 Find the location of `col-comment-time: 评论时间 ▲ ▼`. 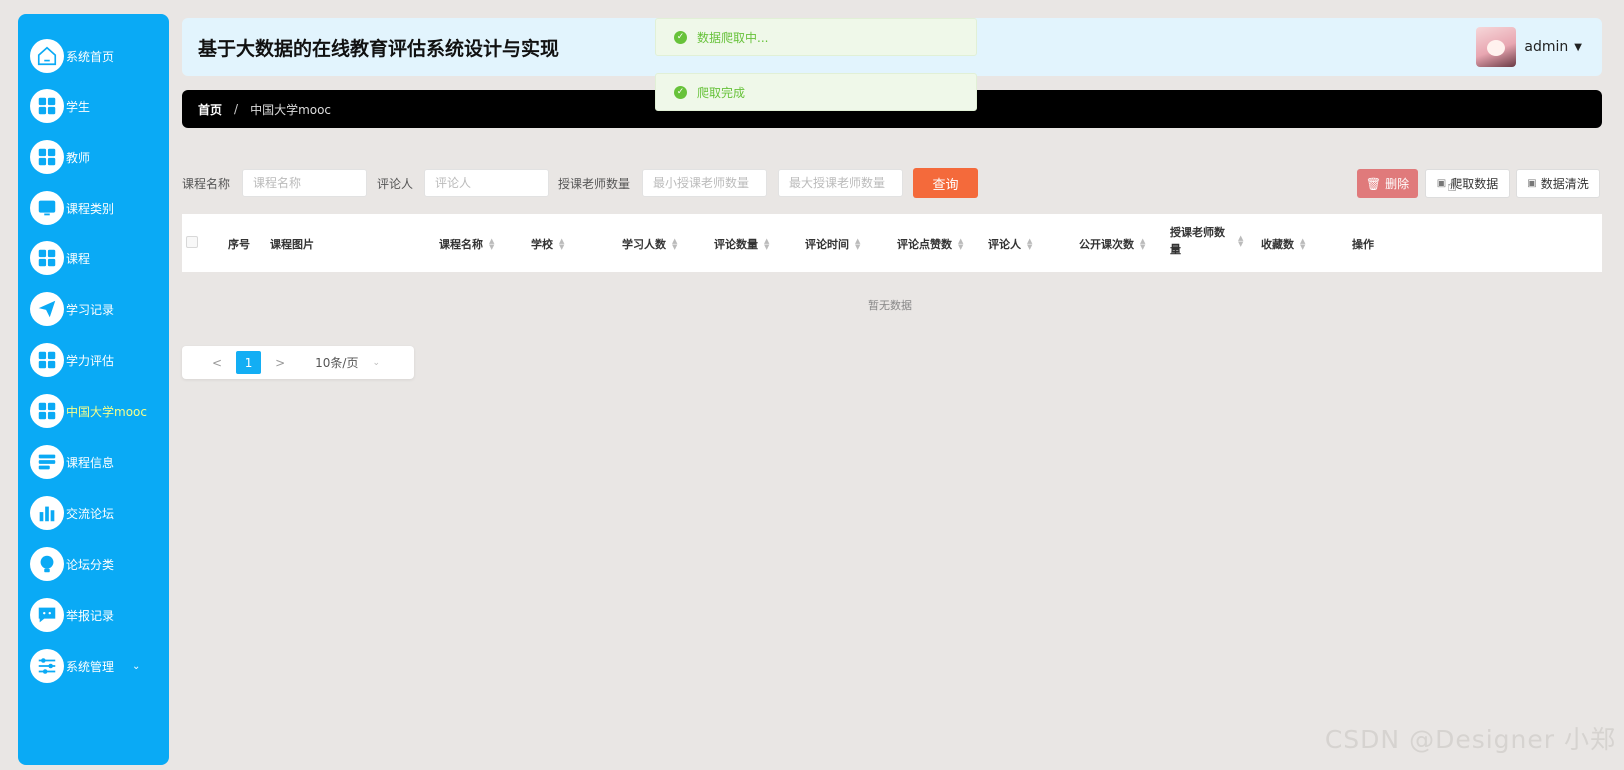

col-comment-time: 评论时间 ▲ ▼ is located at coordinates (832, 244).